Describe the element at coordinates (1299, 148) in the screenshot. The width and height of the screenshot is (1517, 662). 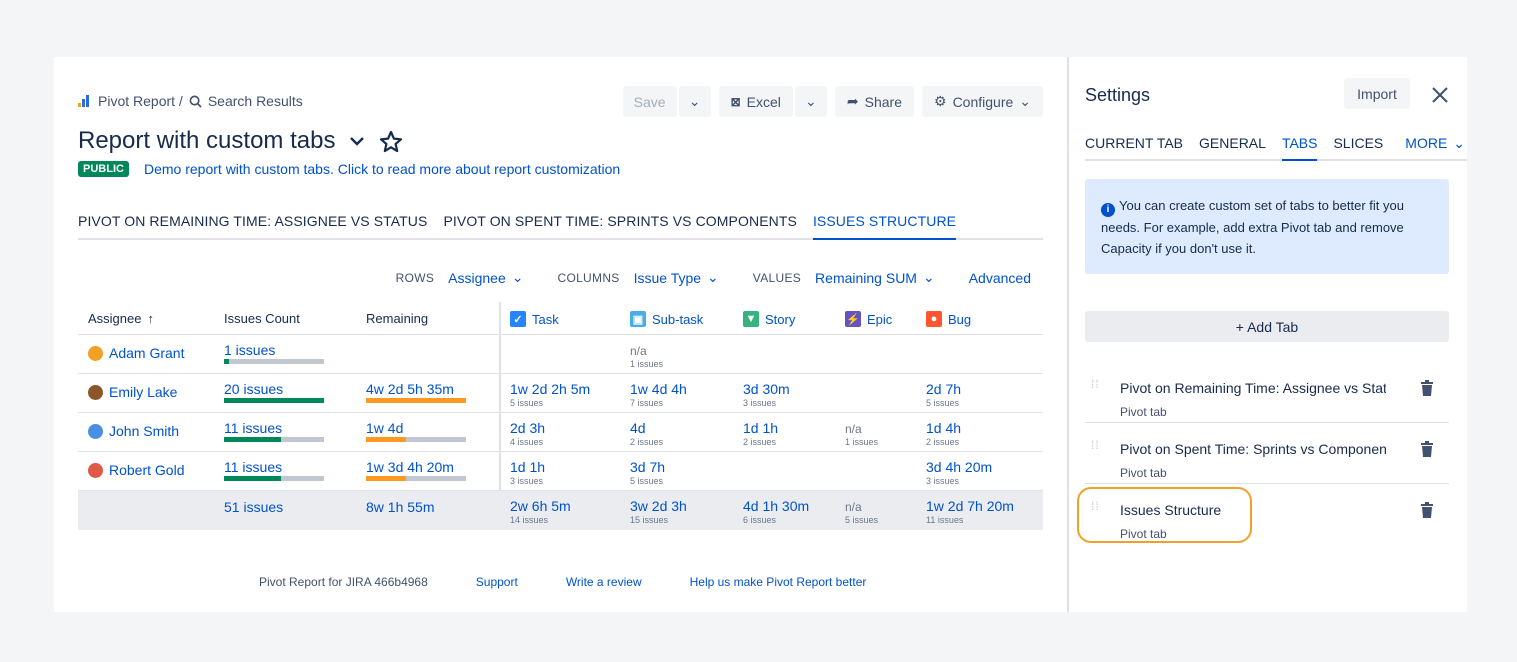
I see `settings-tab-tabs: TABS` at that location.